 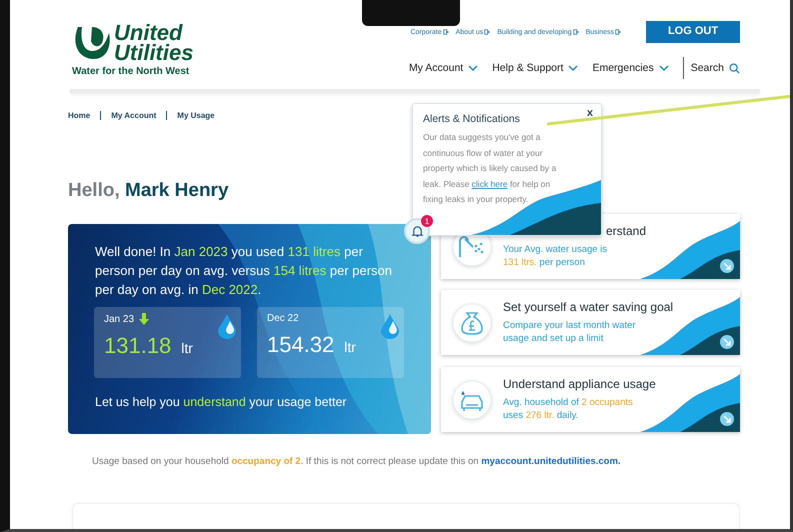 I want to click on close-button: x, so click(x=589, y=113).